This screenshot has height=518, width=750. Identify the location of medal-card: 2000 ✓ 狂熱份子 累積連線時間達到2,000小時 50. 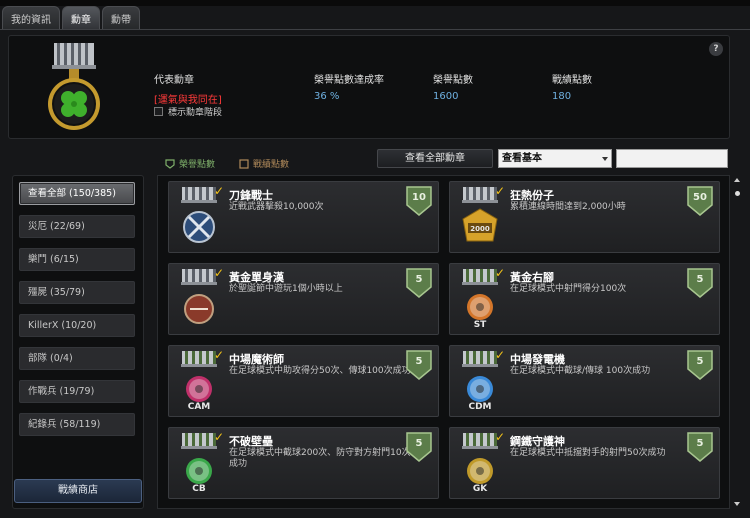
(584, 217).